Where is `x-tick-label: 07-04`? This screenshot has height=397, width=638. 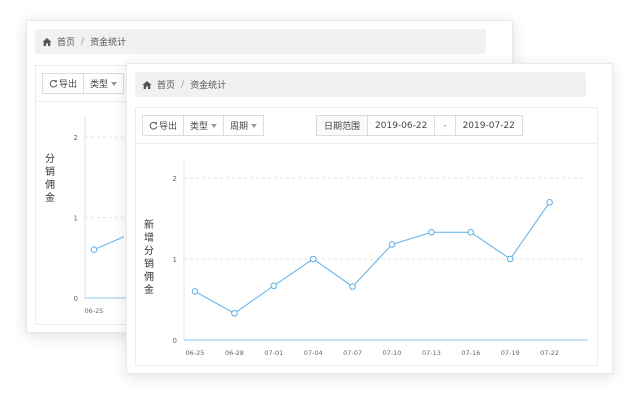 x-tick-label: 07-04 is located at coordinates (313, 353).